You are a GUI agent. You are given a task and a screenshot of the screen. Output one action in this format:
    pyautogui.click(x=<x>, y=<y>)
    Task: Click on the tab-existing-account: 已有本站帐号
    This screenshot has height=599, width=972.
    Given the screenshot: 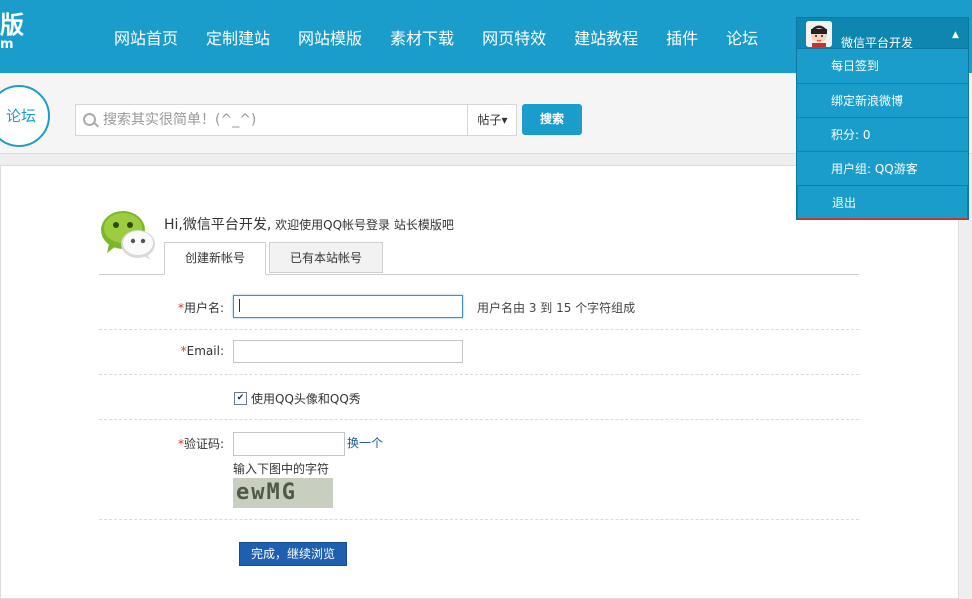 What is the action you would take?
    pyautogui.click(x=326, y=257)
    